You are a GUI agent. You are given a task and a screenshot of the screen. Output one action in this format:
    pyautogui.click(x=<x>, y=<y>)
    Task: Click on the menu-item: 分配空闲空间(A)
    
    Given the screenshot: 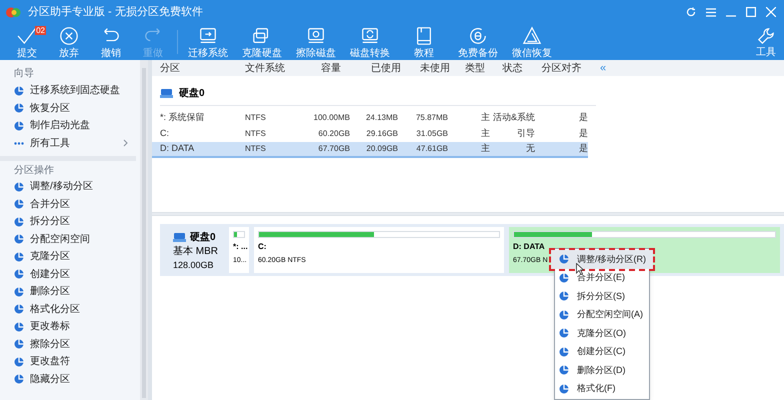 What is the action you would take?
    pyautogui.click(x=602, y=315)
    